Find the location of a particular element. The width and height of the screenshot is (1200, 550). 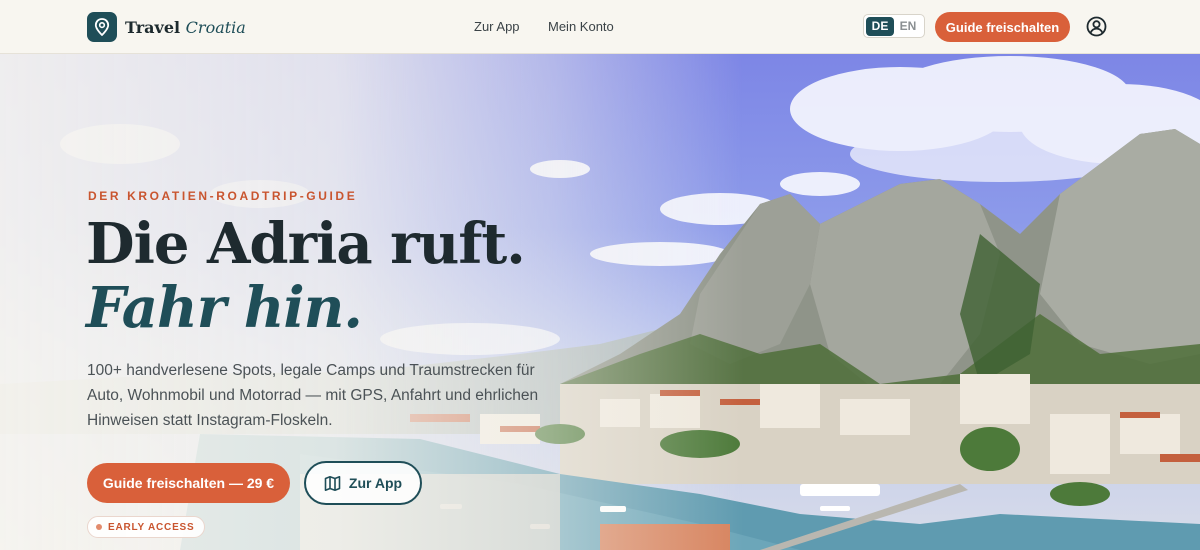

hero-headline-line1: Die Adria ruft. is located at coordinates (306, 244).